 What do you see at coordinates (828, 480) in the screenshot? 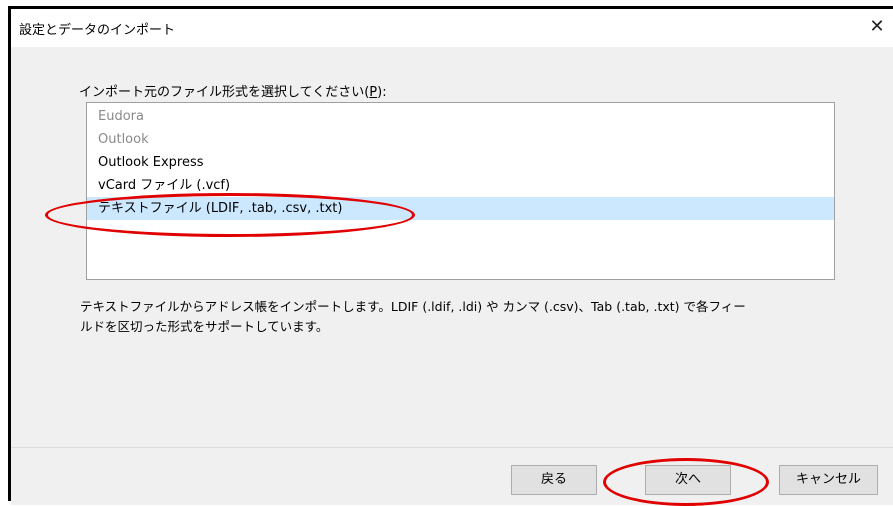
I see `cancel-button: キャンセル` at bounding box center [828, 480].